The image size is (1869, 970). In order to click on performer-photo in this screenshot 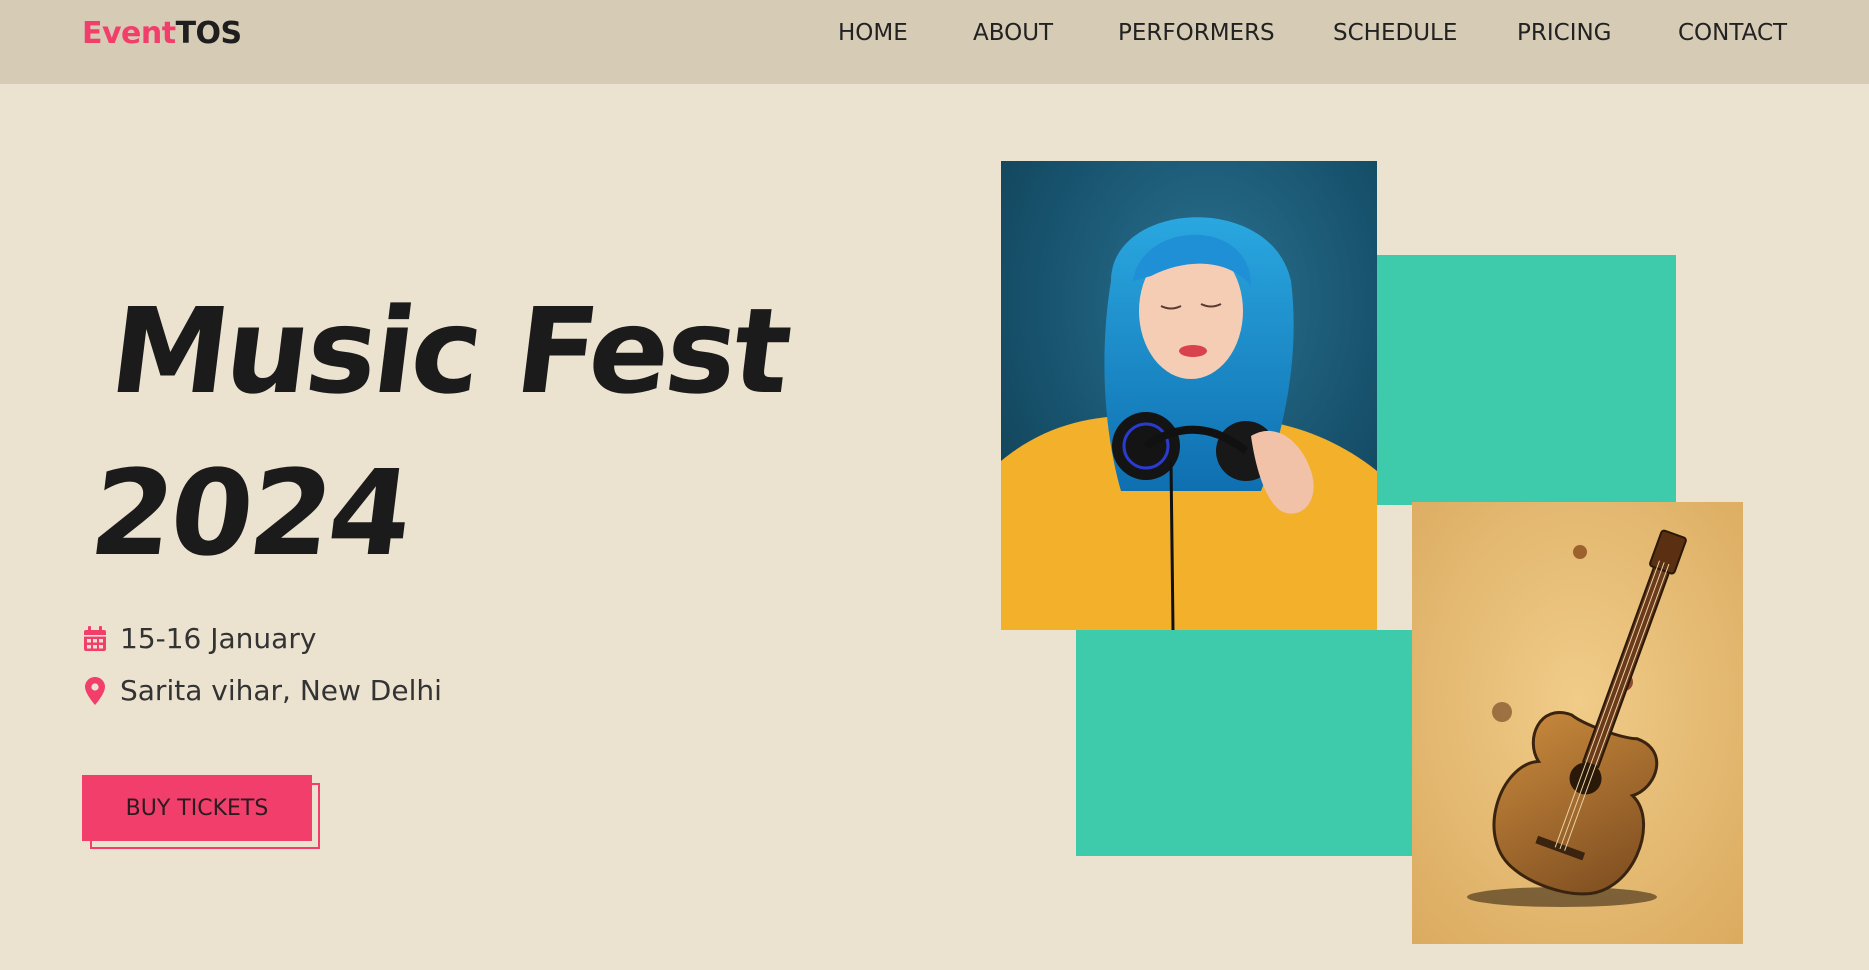, I will do `click(1189, 395)`.